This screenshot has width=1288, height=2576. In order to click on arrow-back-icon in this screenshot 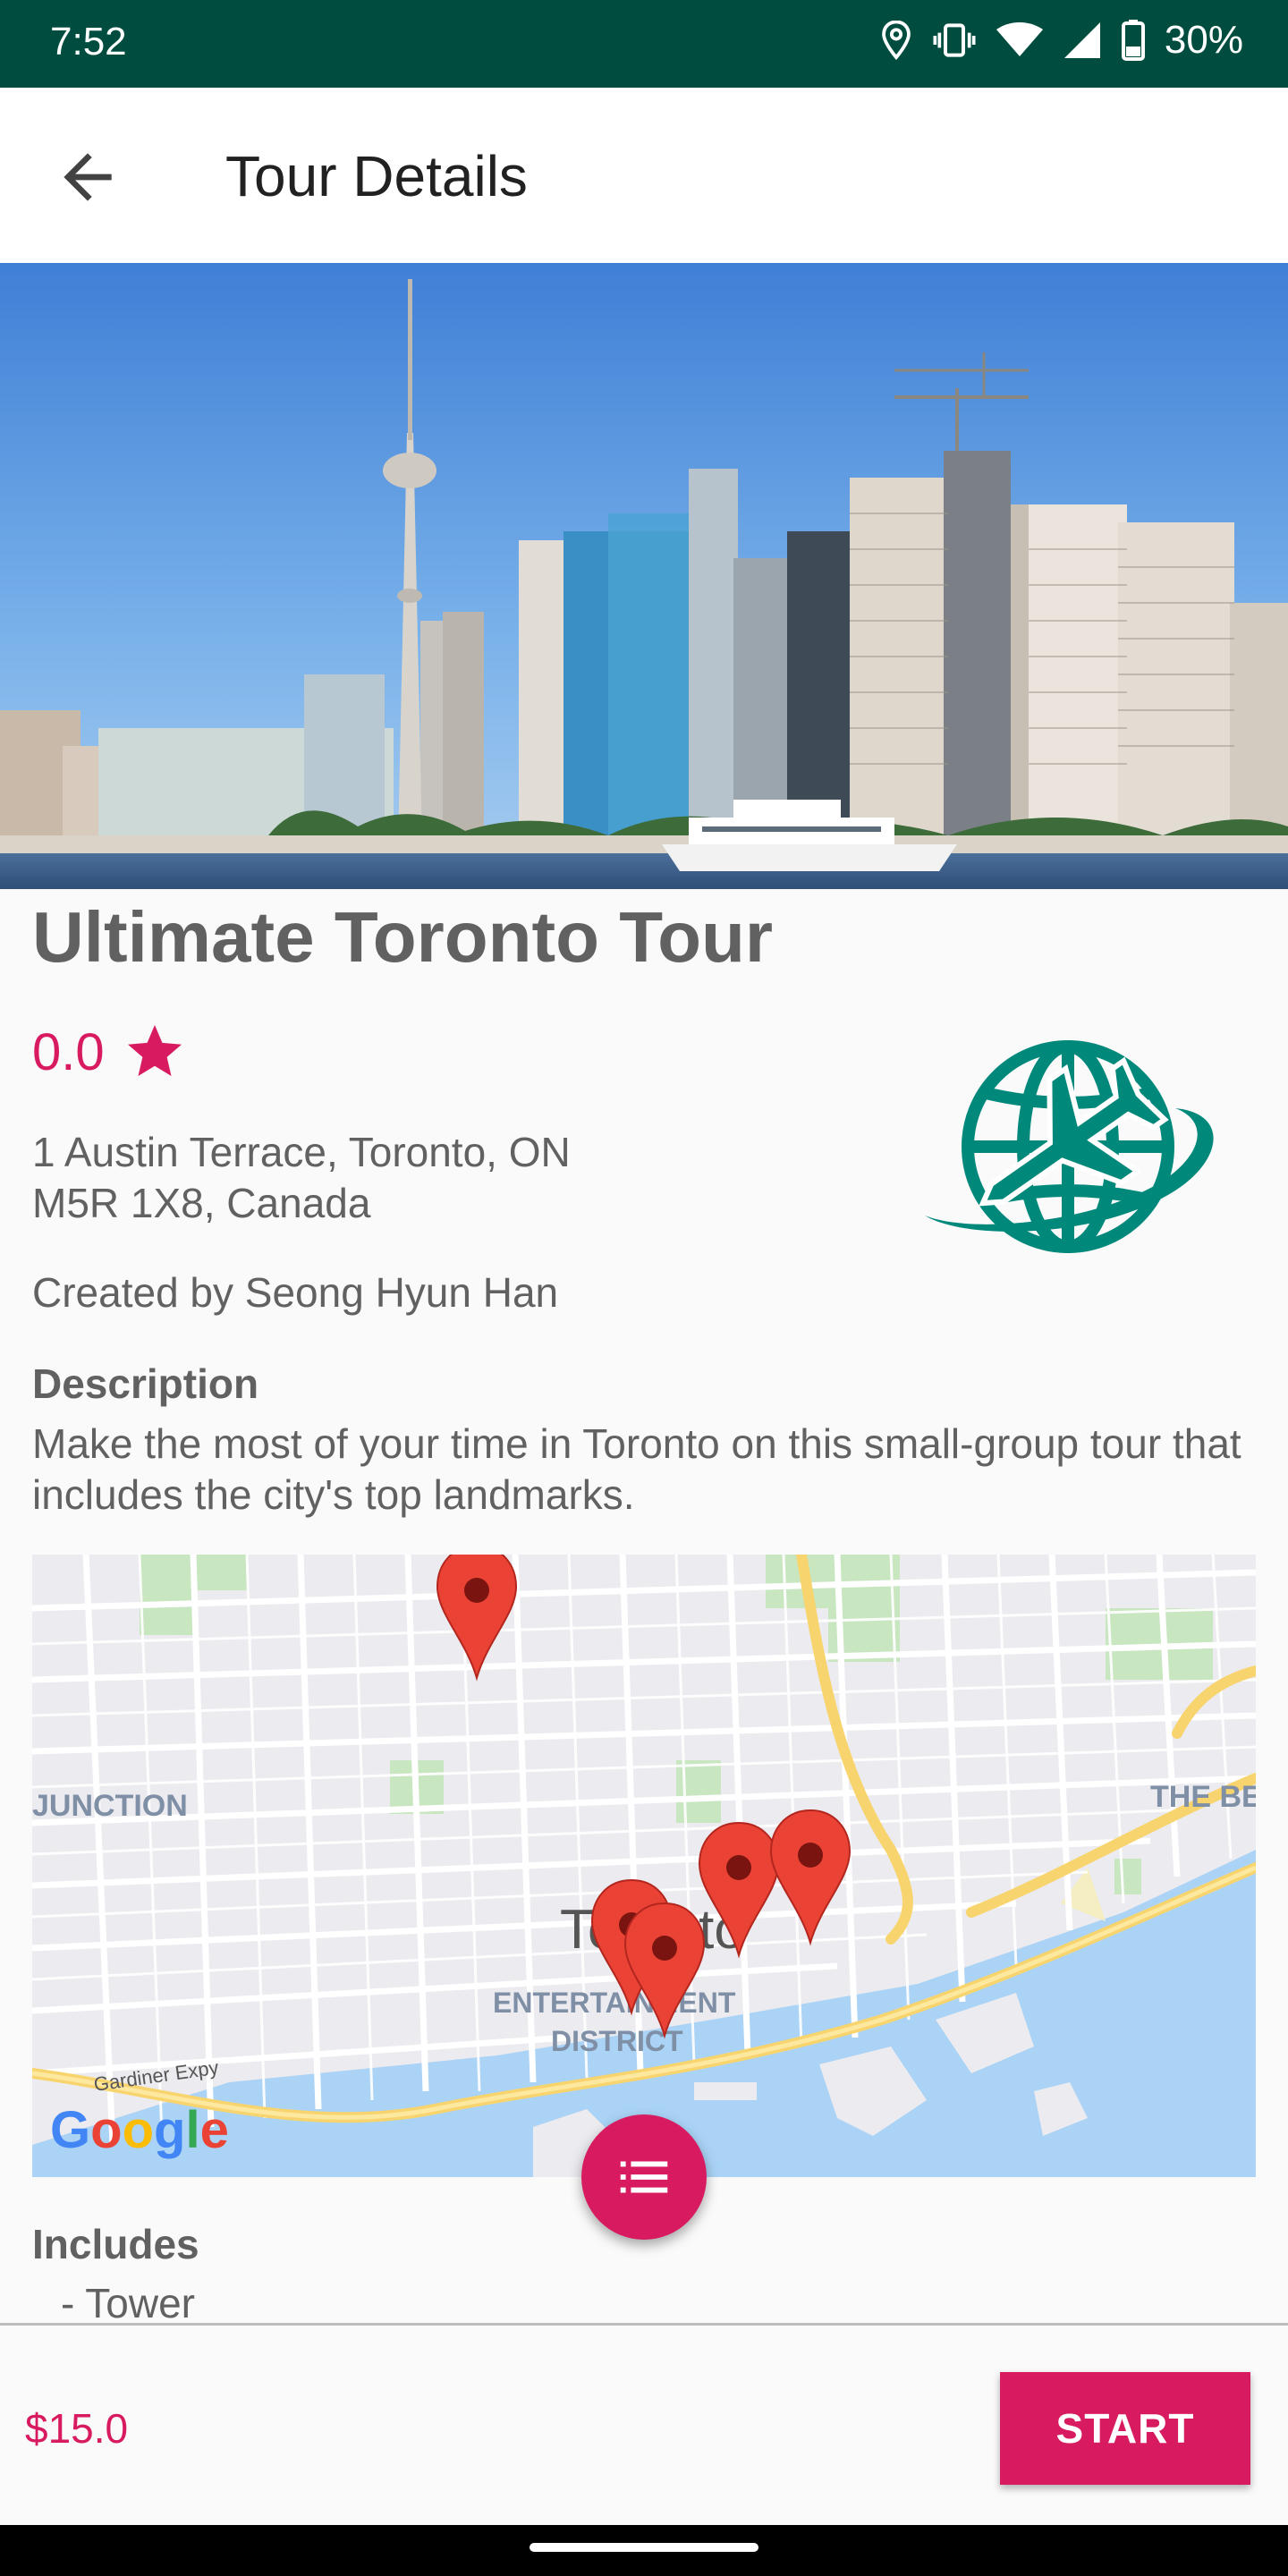, I will do `click(88, 177)`.